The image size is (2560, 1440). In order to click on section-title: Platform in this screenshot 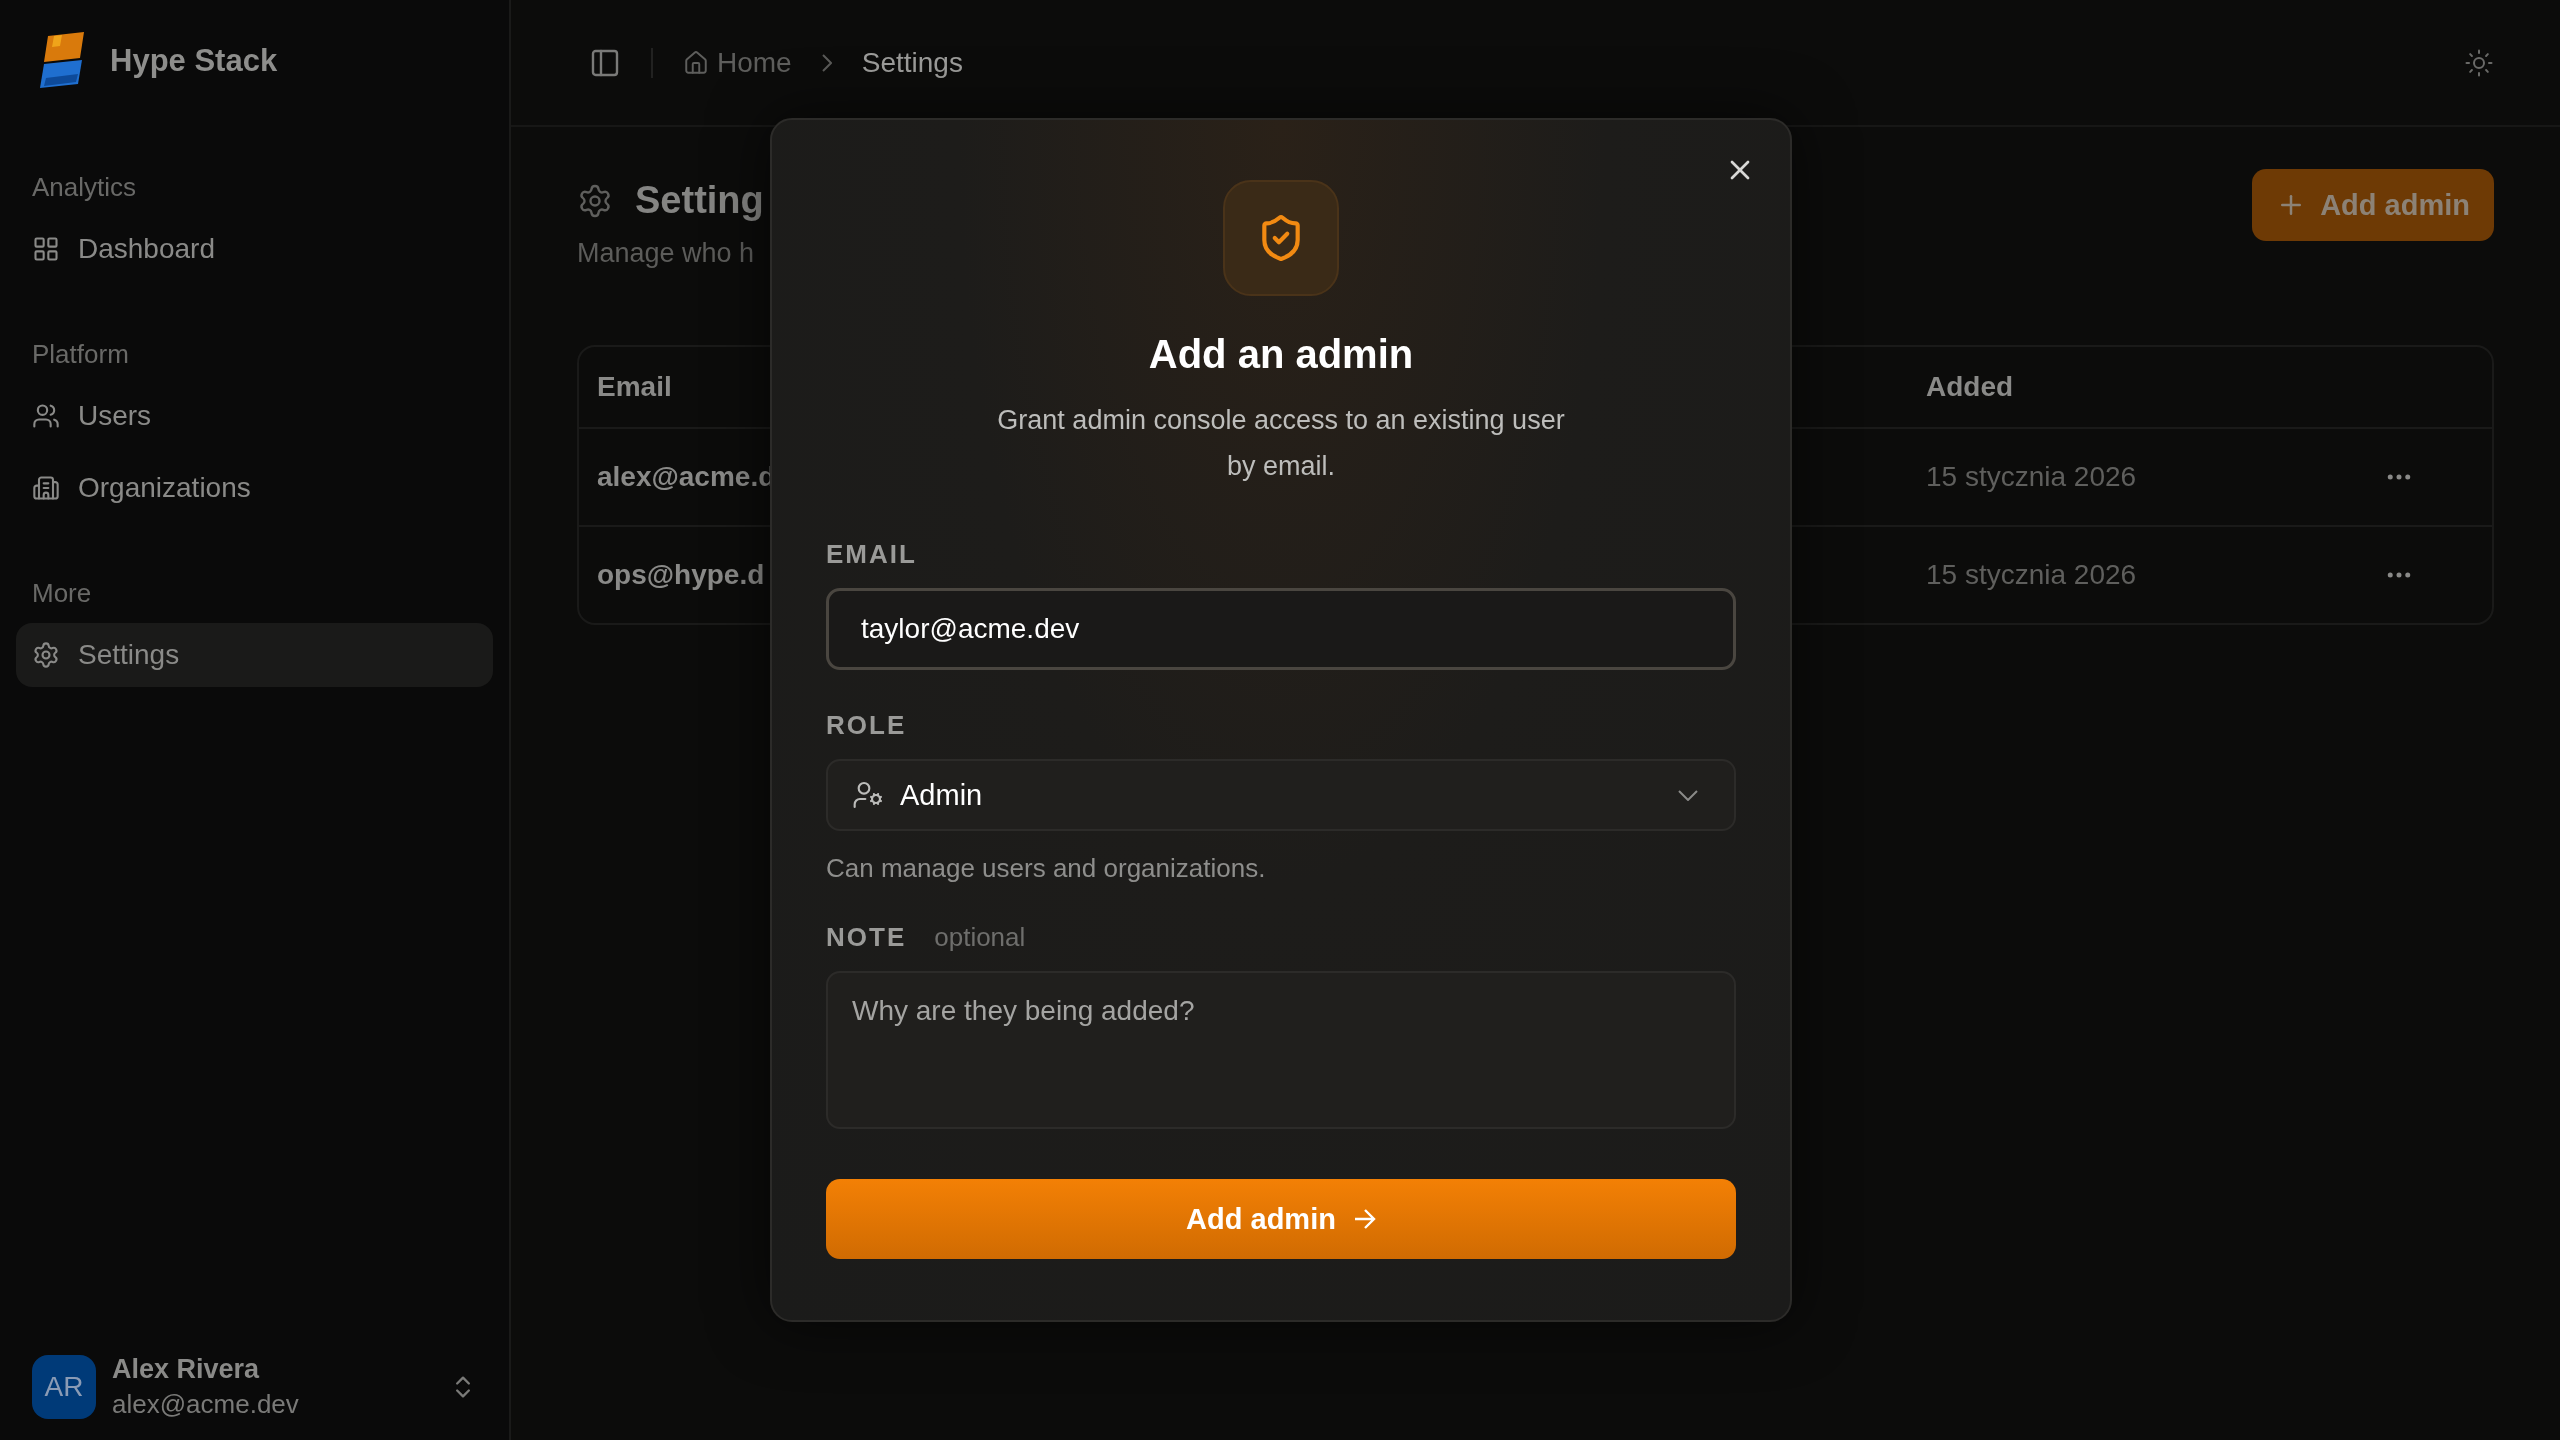, I will do `click(80, 354)`.